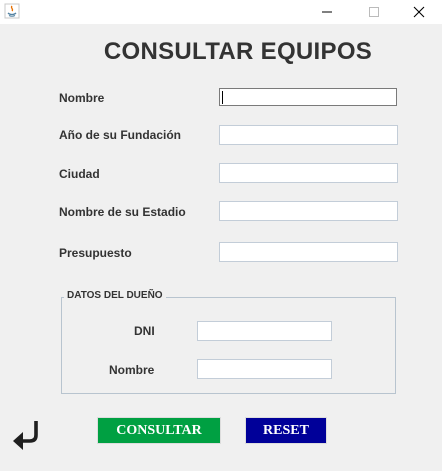 This screenshot has width=442, height=471. I want to click on minimize-icon, so click(327, 12).